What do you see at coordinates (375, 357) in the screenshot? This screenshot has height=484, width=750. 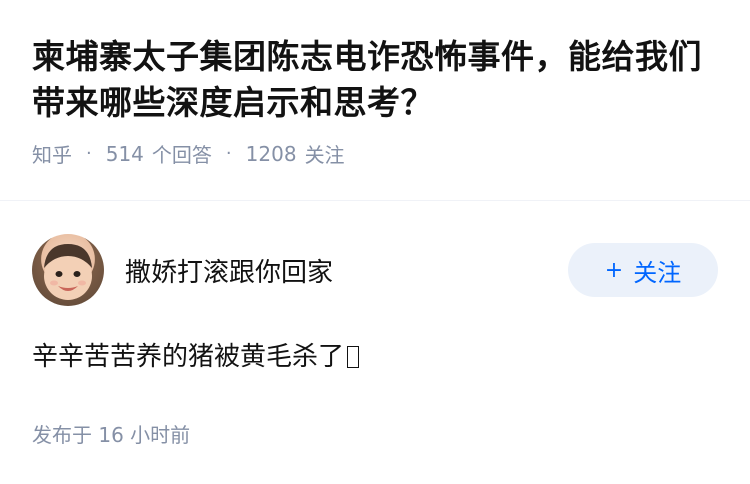 I see `answer-content: 辛辛苦苦养的猪被黄毛杀了` at bounding box center [375, 357].